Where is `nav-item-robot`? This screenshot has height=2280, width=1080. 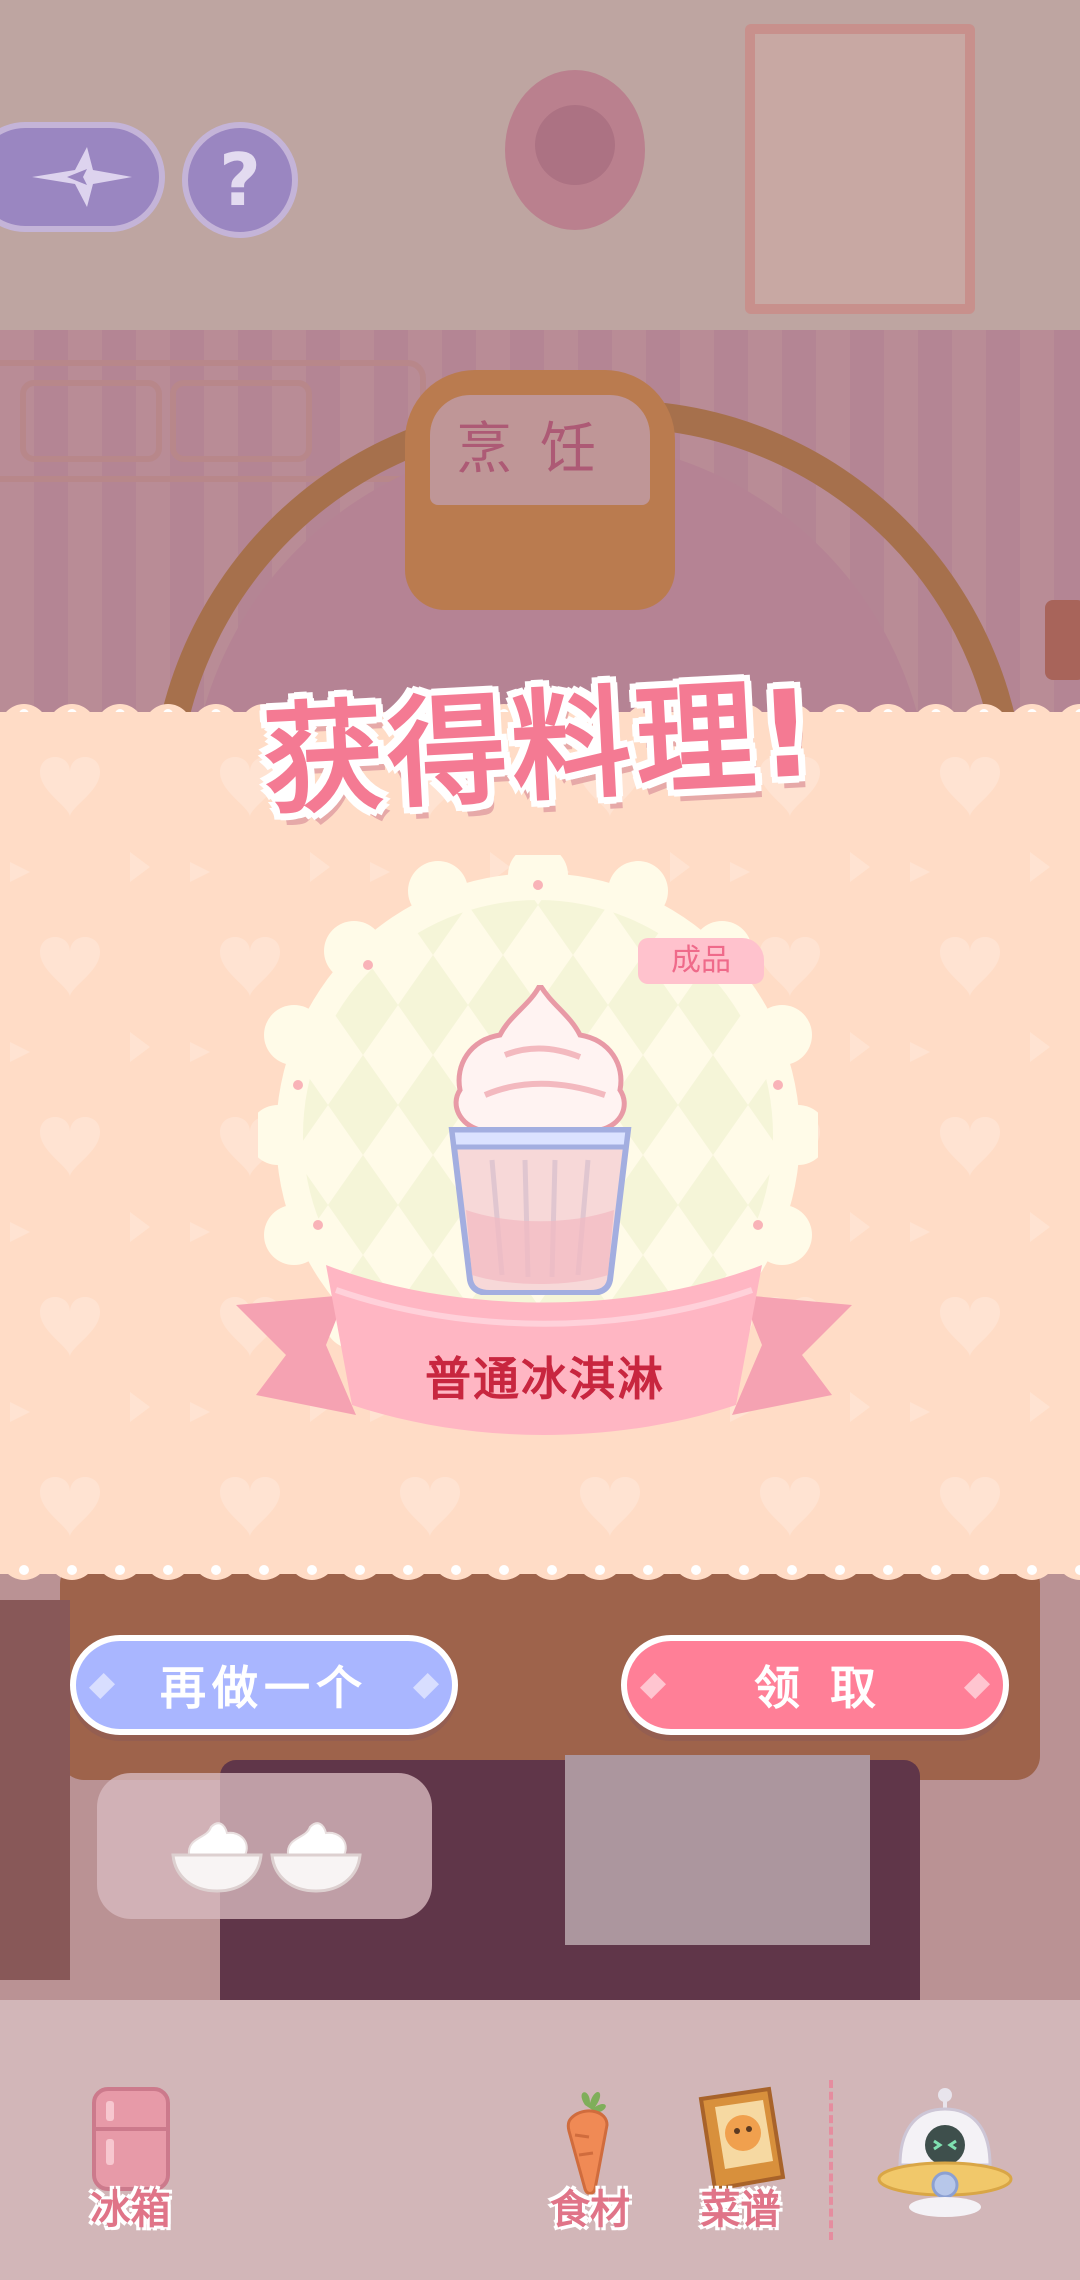 nav-item-robot is located at coordinates (945, 2160).